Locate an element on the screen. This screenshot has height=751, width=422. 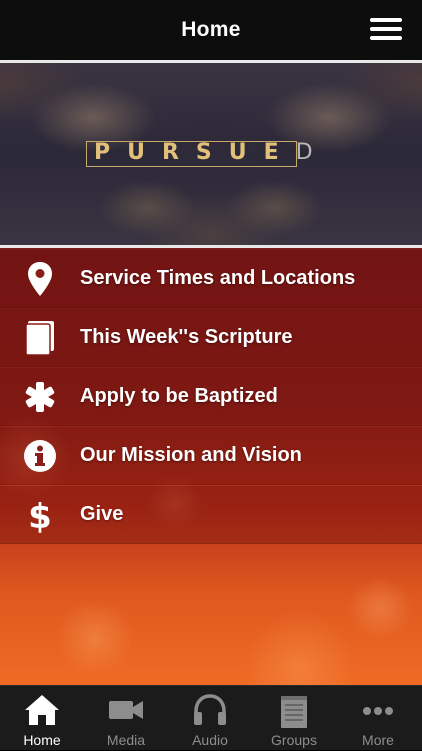
tab-label: Audio is located at coordinates (210, 740).